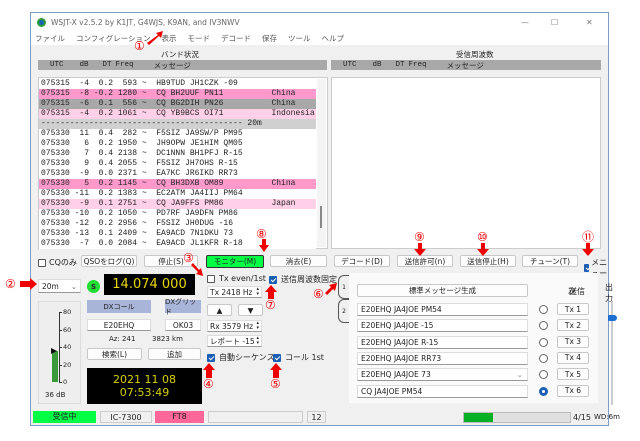 The height and width of the screenshot is (441, 640). Describe the element at coordinates (188, 258) in the screenshot. I see `annotation-3: ③` at that location.